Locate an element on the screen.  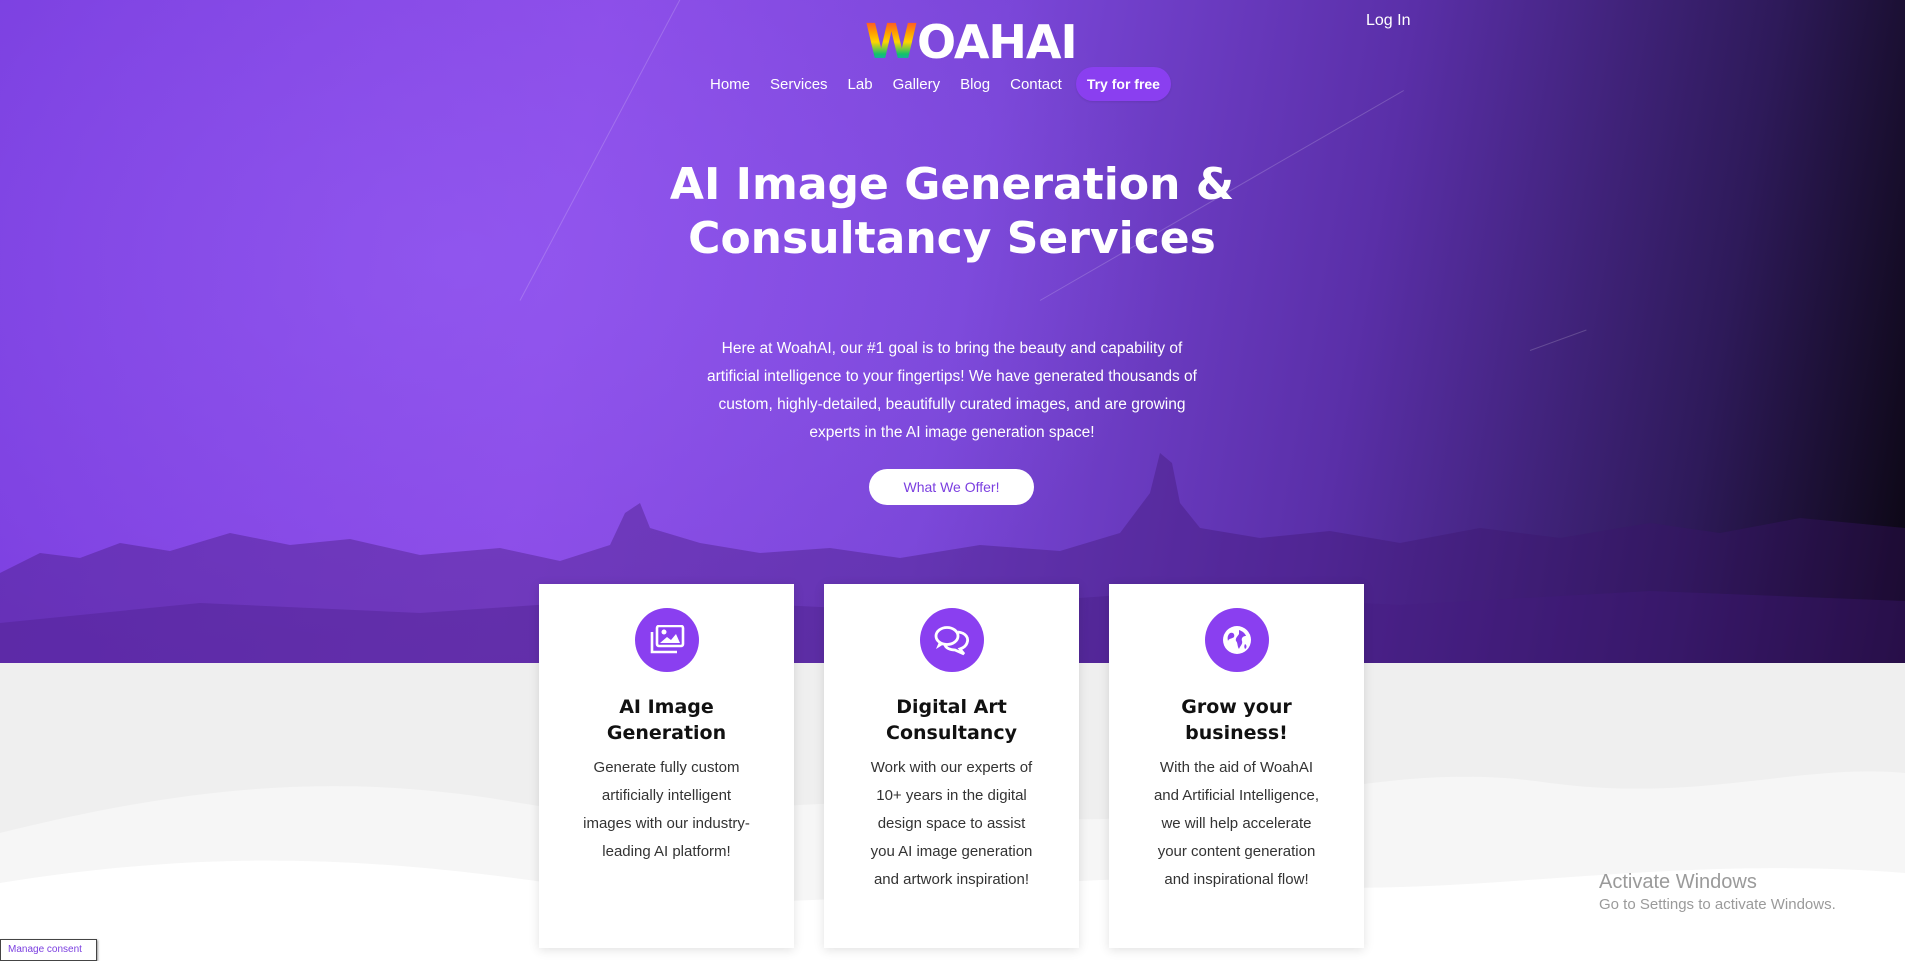
nav-item-contact: Contact is located at coordinates (1036, 84).